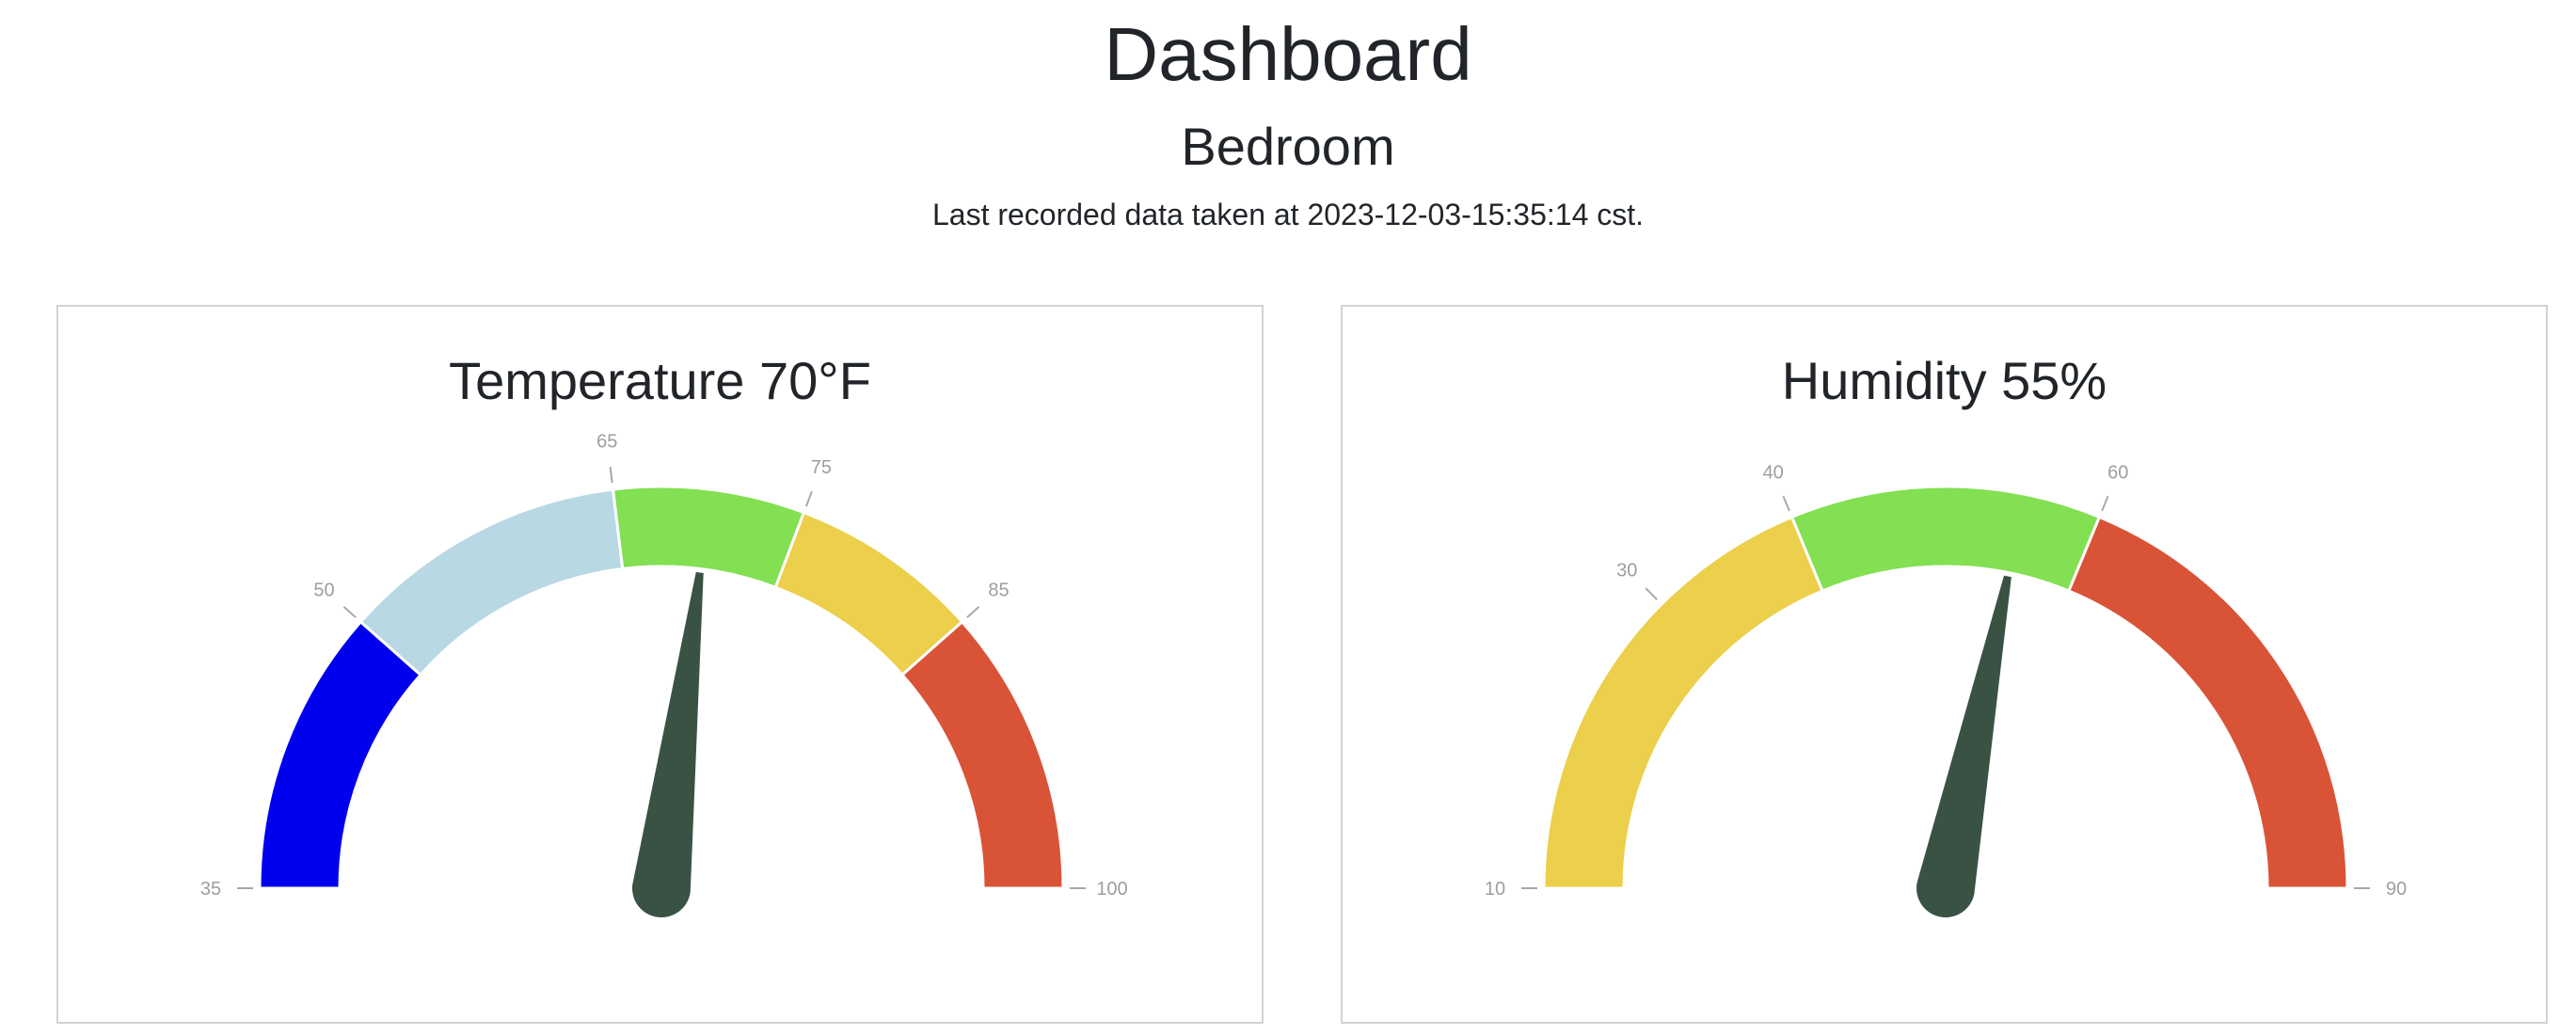 The image size is (2576, 1035). What do you see at coordinates (210, 889) in the screenshot?
I see `temperature-gauge-tick-label-0: 35` at bounding box center [210, 889].